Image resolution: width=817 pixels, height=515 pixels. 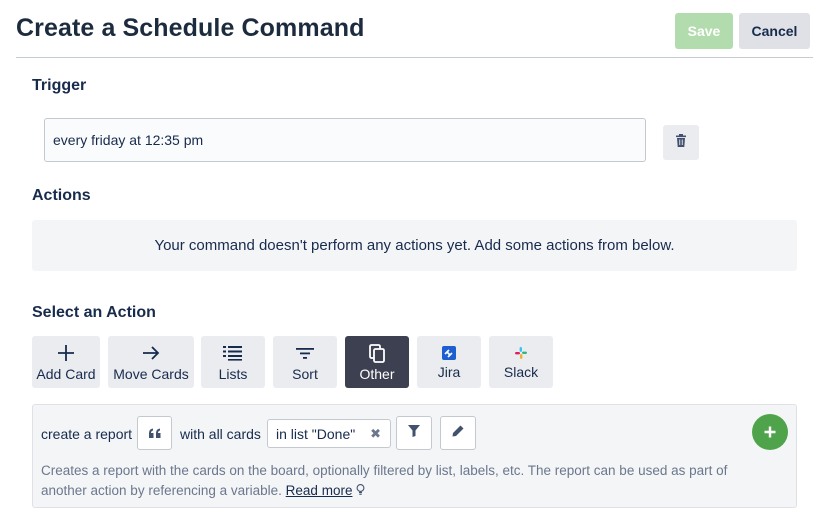 I want to click on sort-icon, so click(x=305, y=353).